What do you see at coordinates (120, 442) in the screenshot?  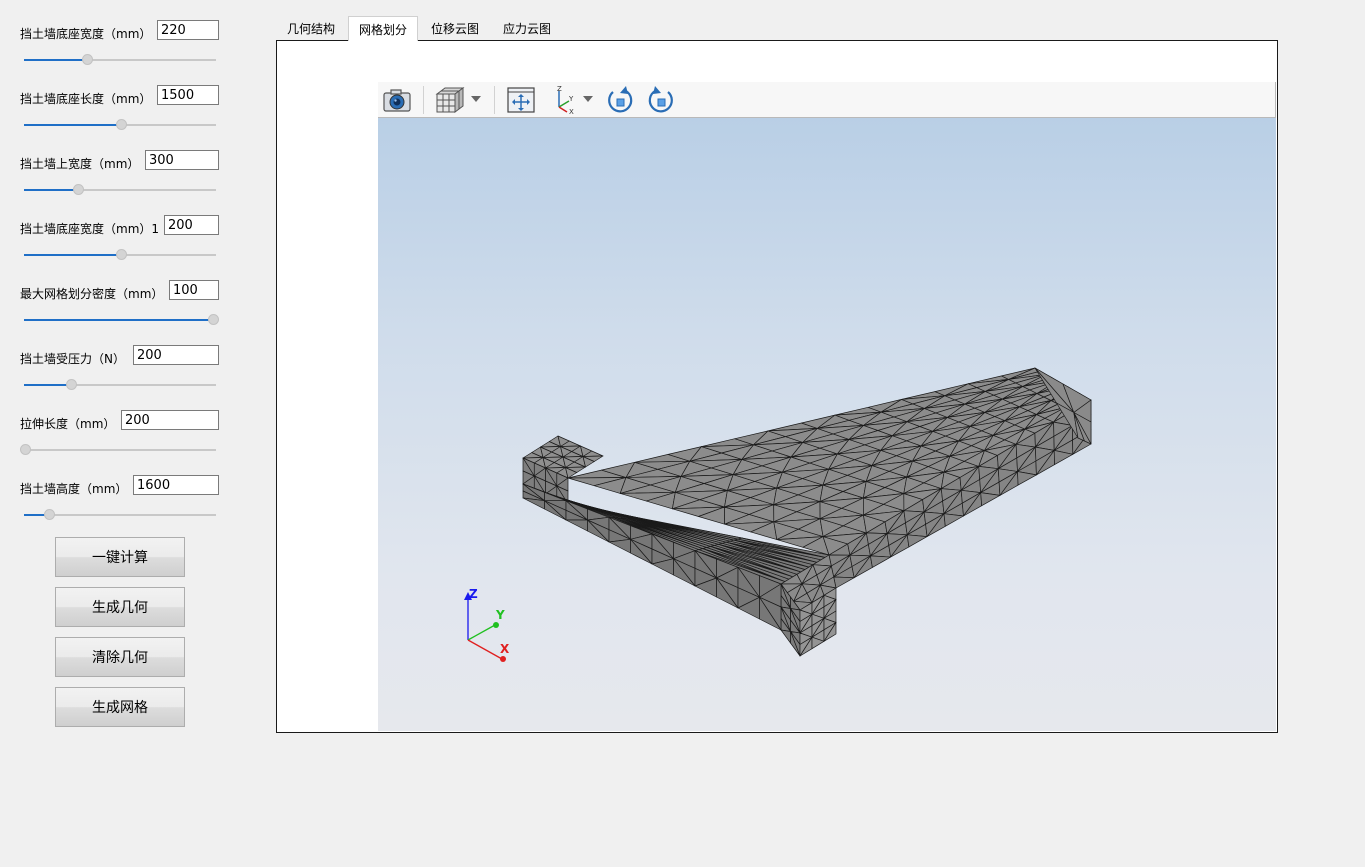 I see `param-extrude-length: 拉伸长度（mm）` at bounding box center [120, 442].